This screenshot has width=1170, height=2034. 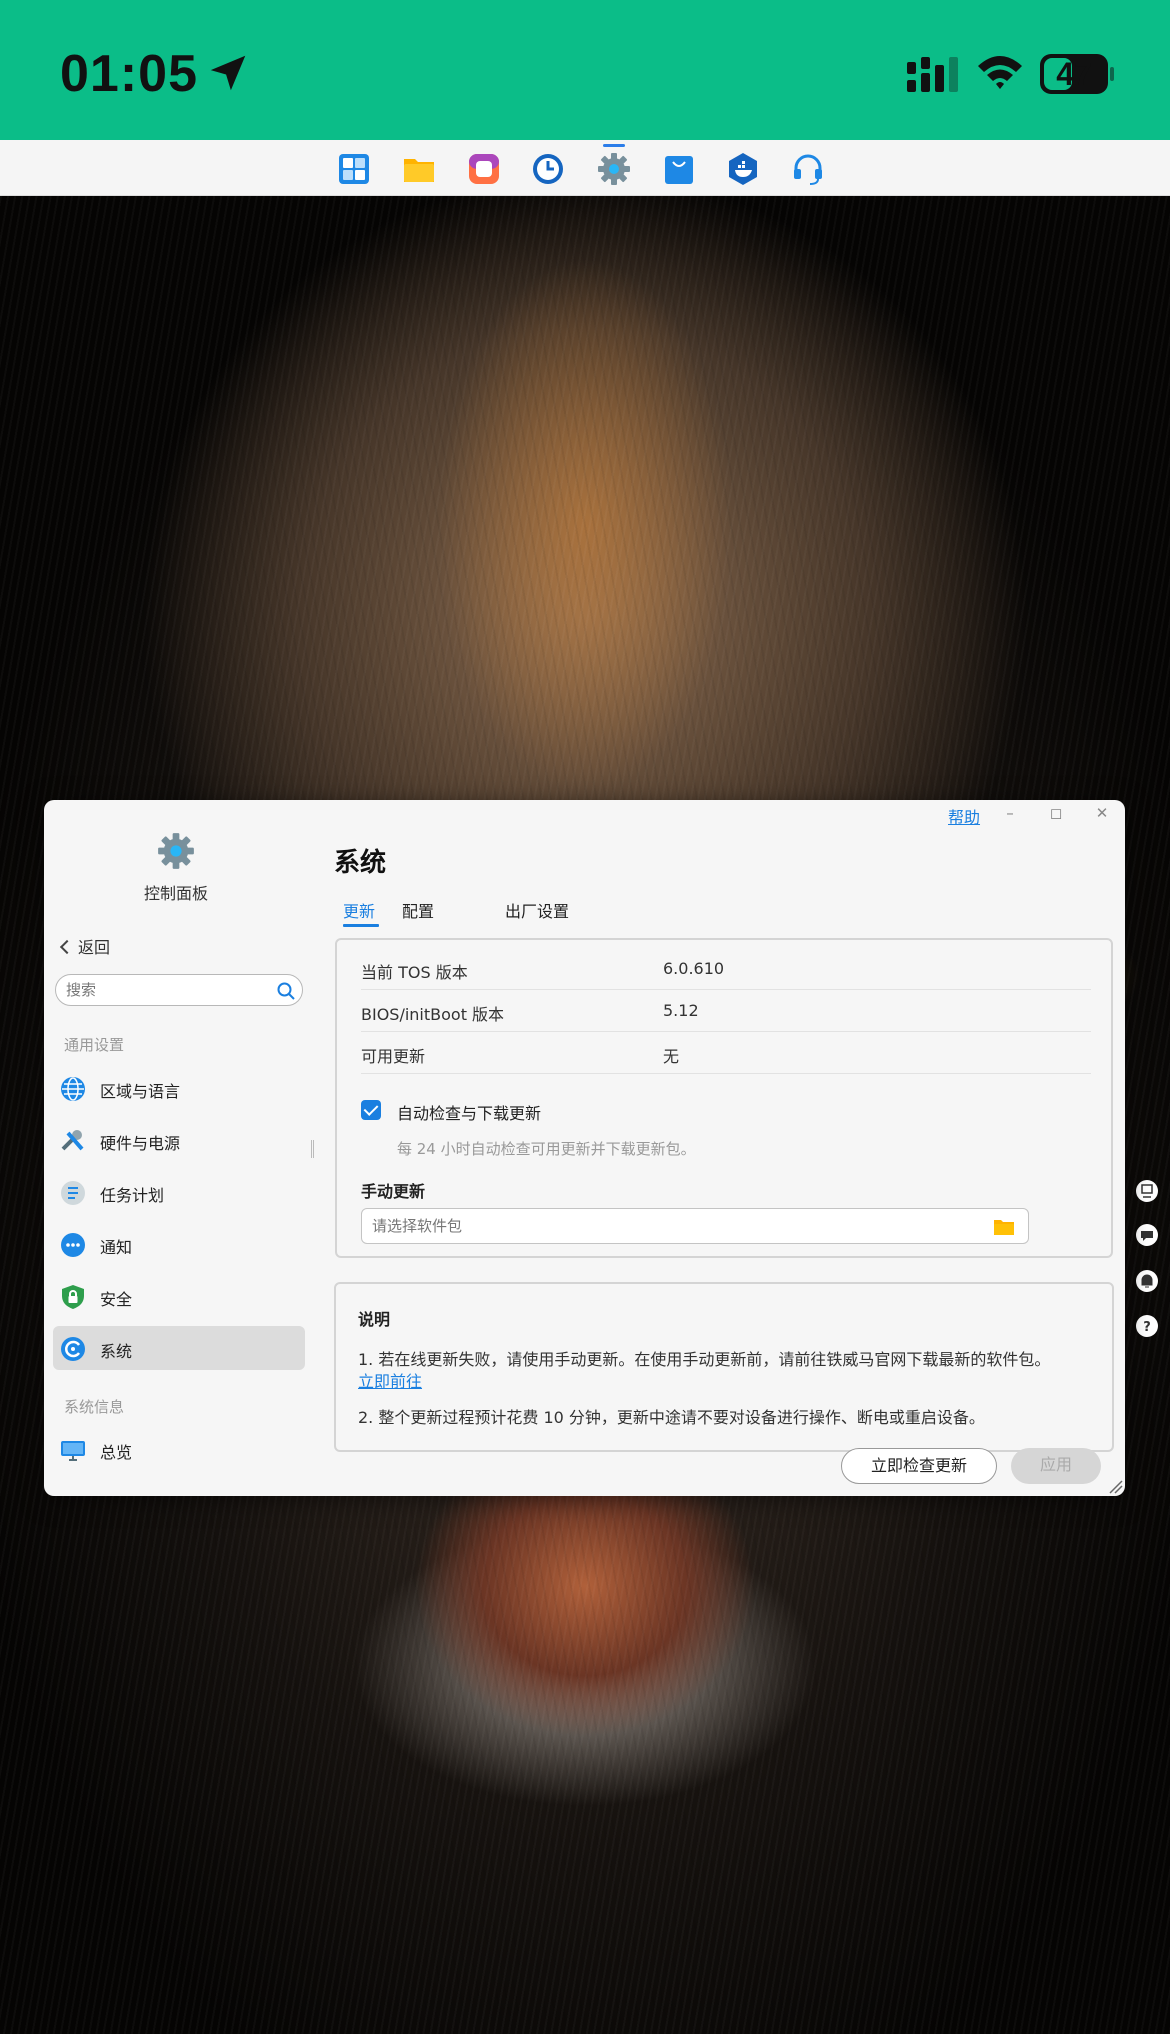 What do you see at coordinates (1115, 1486) in the screenshot?
I see `resize-grip-icon` at bounding box center [1115, 1486].